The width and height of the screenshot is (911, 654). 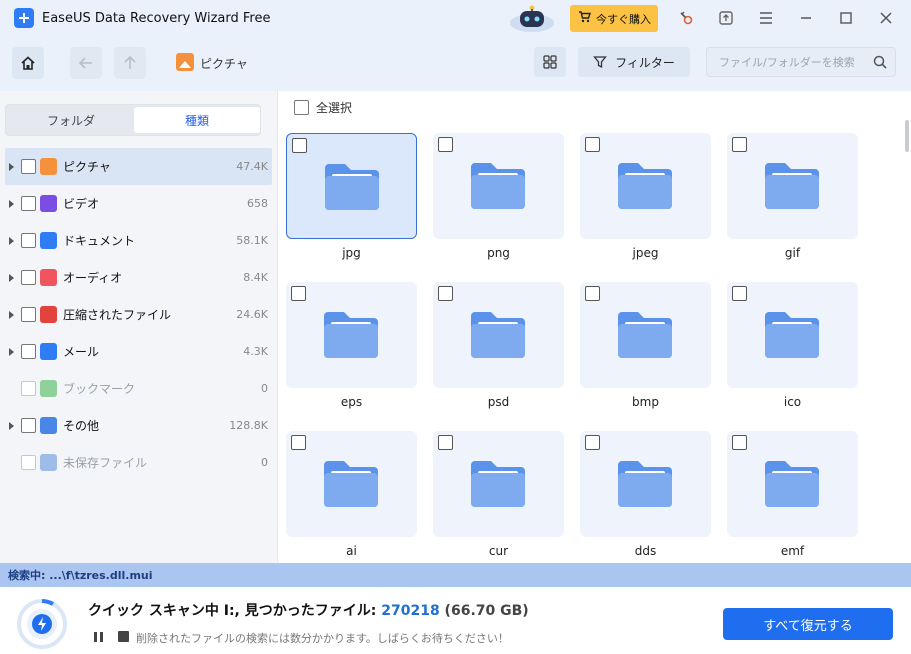 What do you see at coordinates (907, 136) in the screenshot?
I see `scrollbar` at bounding box center [907, 136].